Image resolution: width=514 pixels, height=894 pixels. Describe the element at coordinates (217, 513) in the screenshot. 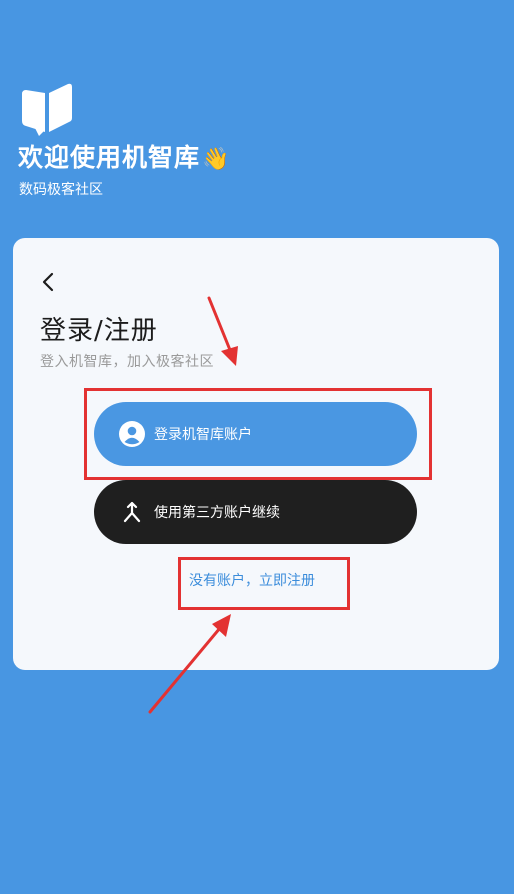

I see `third-party-button-label: 使用第三方账户继续` at that location.